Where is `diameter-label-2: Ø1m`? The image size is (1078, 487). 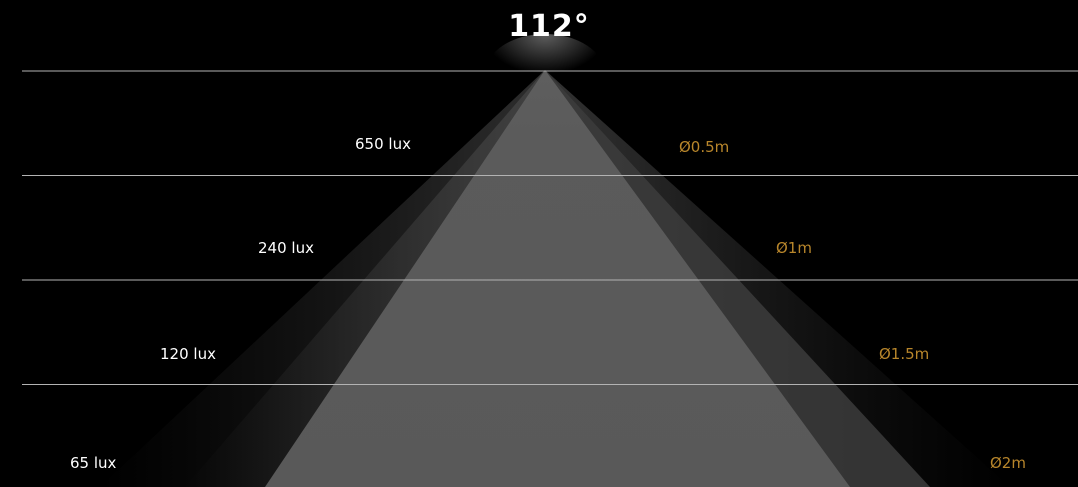 diameter-label-2: Ø1m is located at coordinates (794, 248).